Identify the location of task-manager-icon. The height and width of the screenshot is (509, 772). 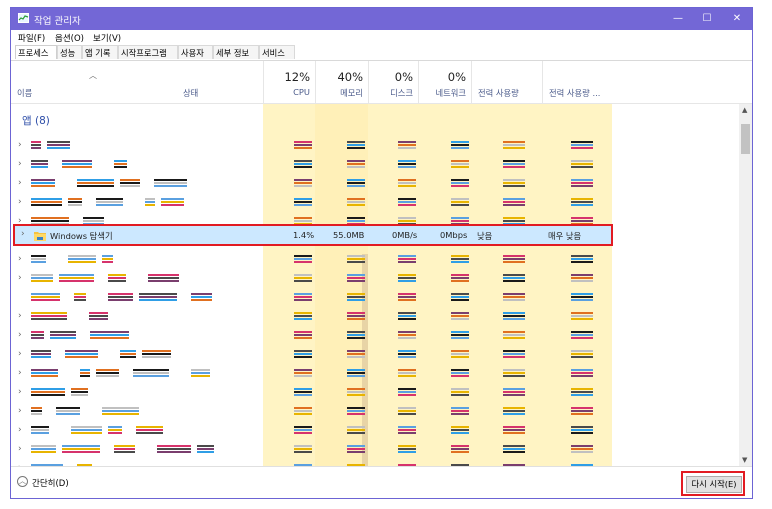
(23, 18).